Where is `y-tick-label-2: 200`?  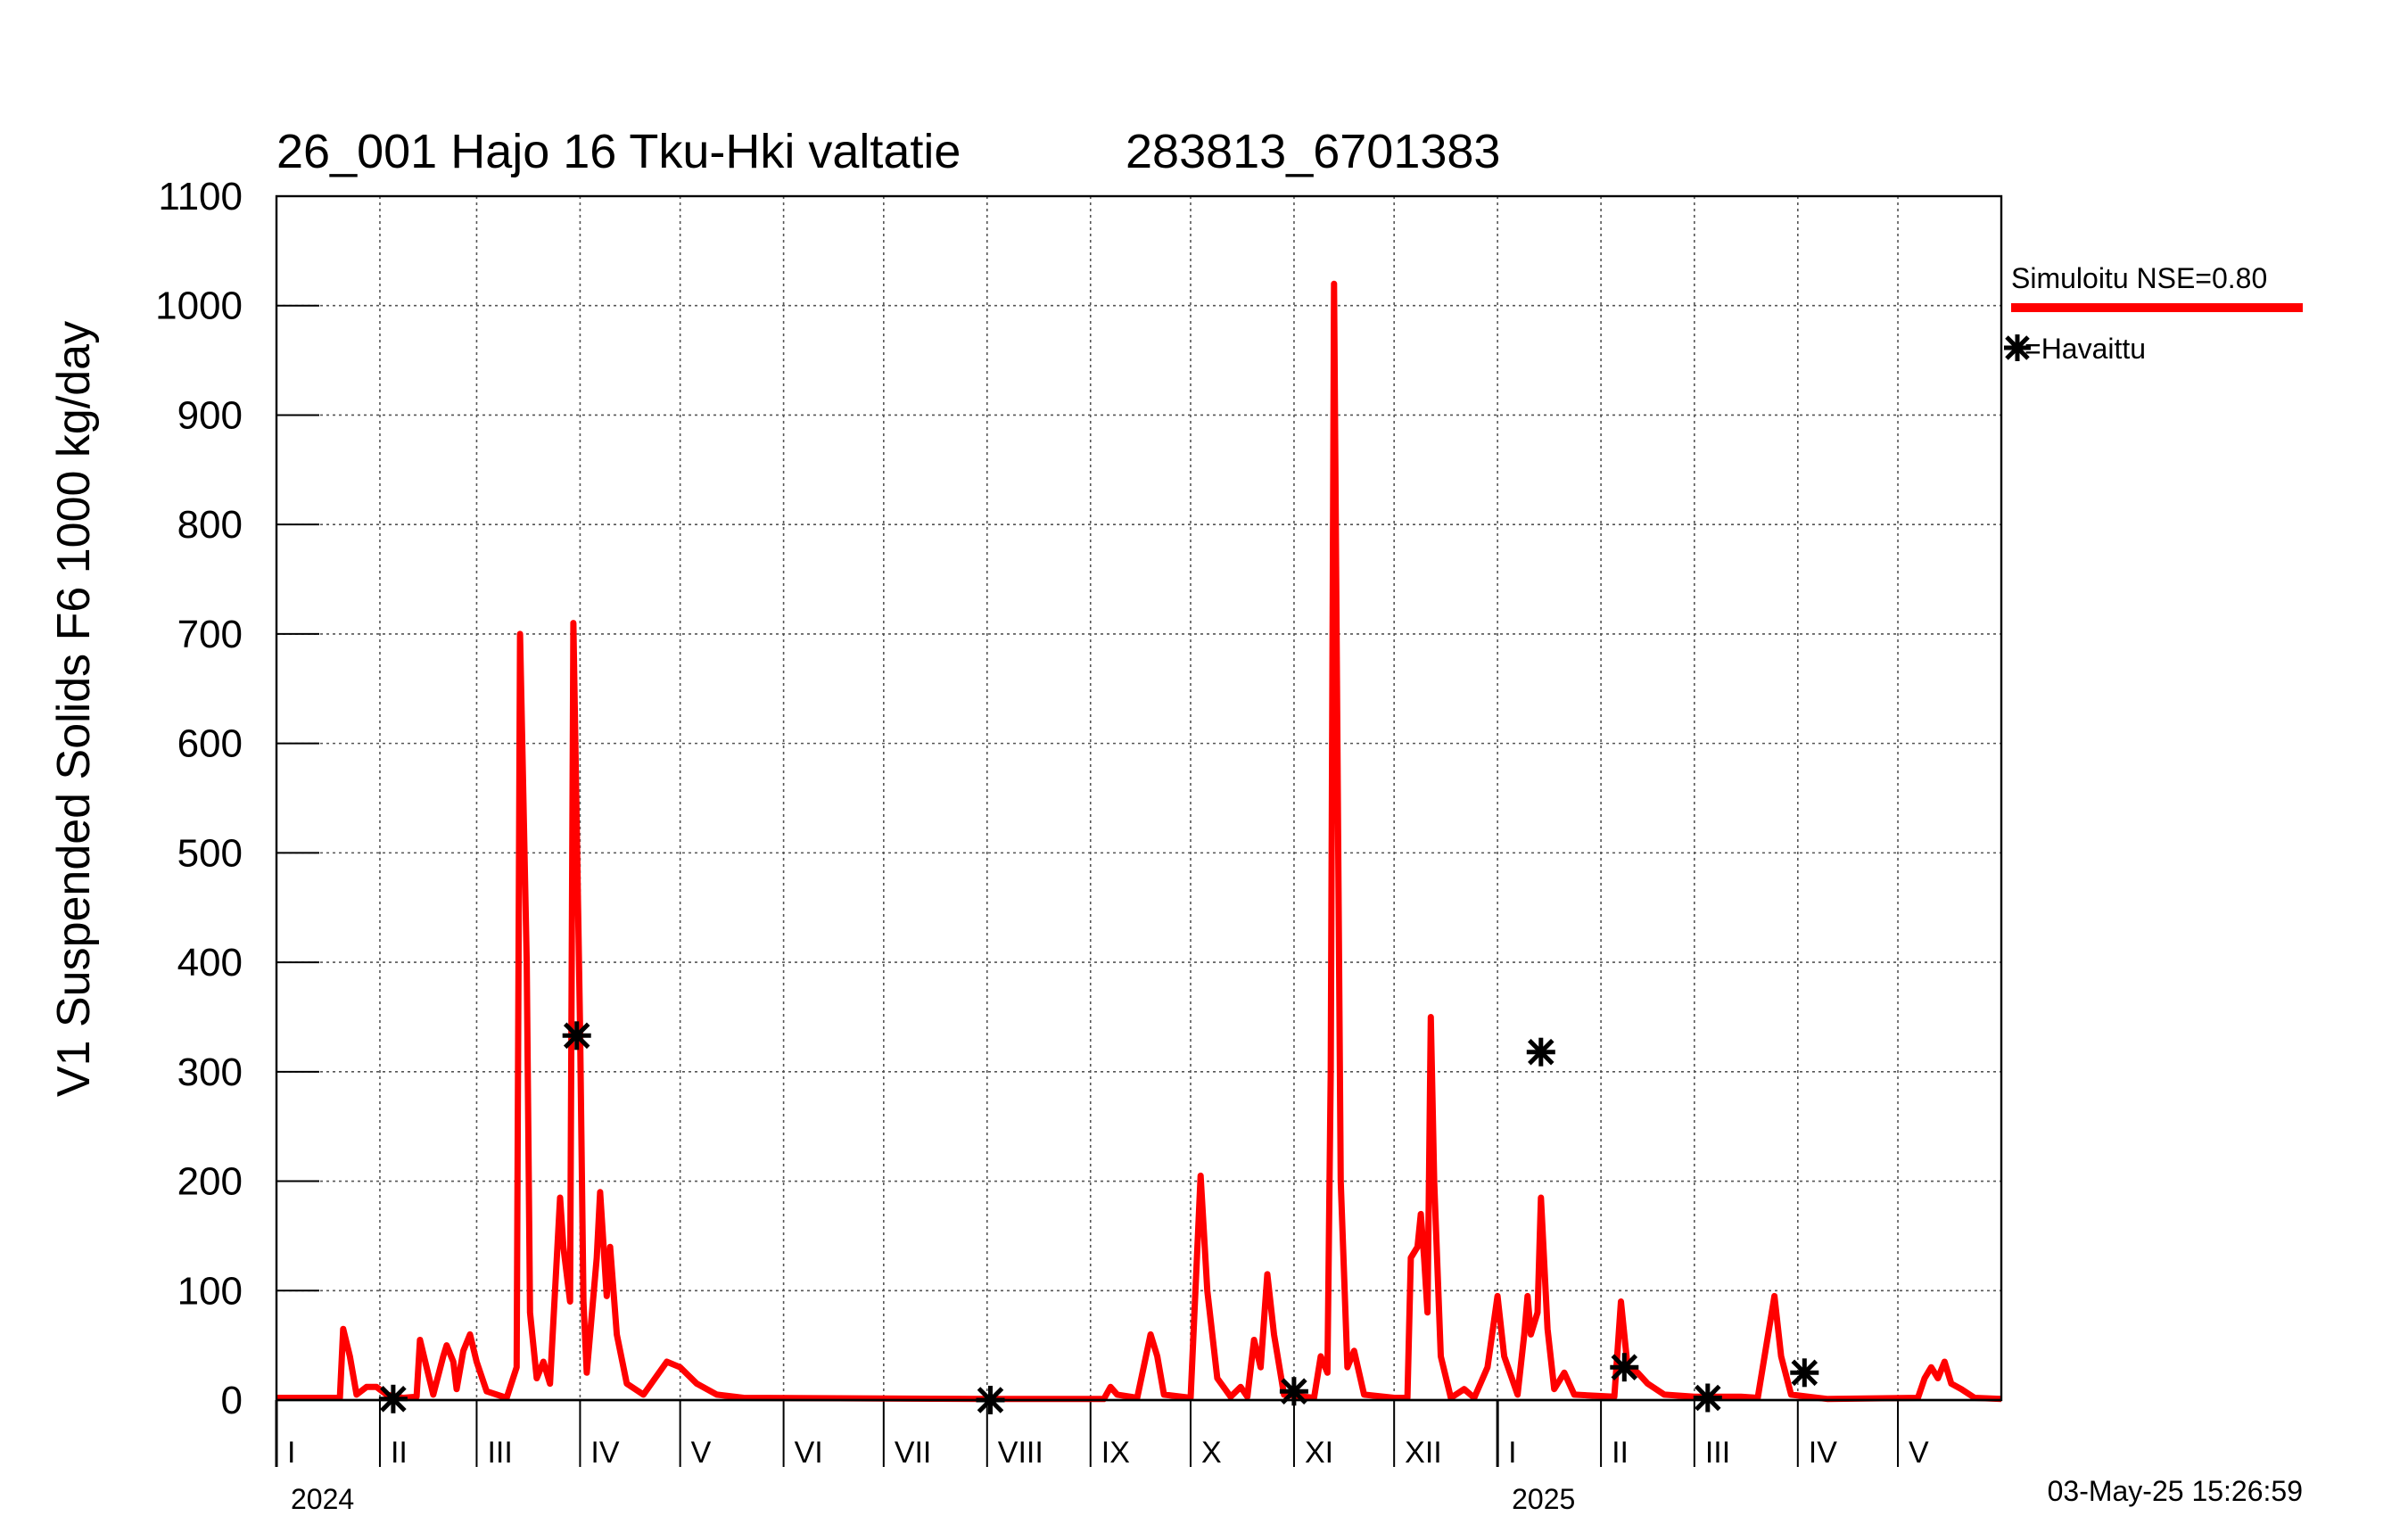
y-tick-label-2: 200 is located at coordinates (210, 1182).